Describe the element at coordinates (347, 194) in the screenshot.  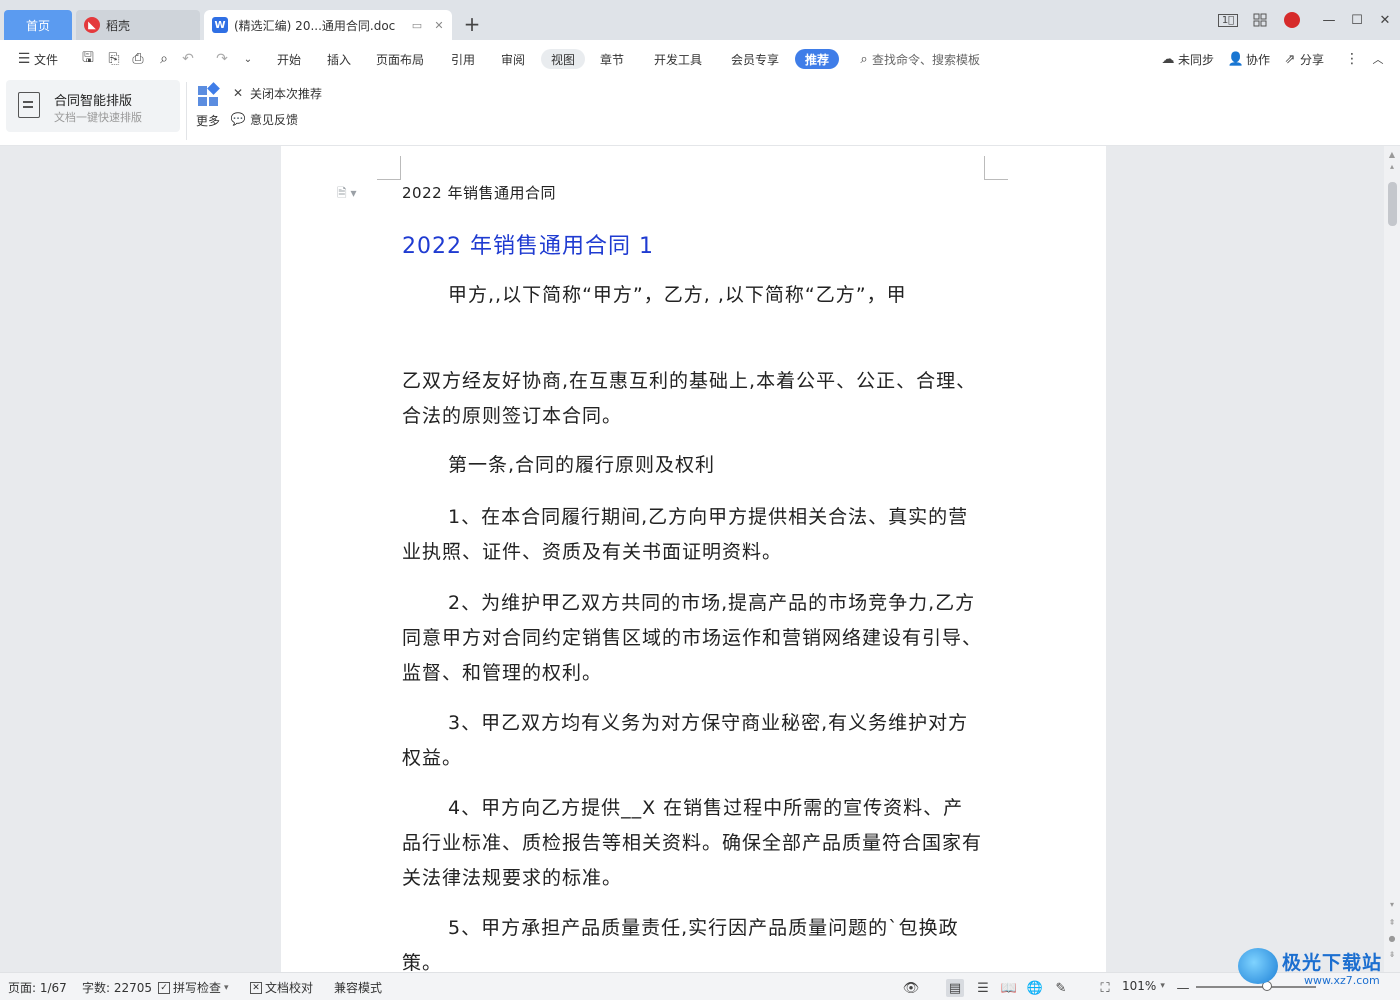
I see `paragraph-handle-icon: 🗎 ▾` at that location.